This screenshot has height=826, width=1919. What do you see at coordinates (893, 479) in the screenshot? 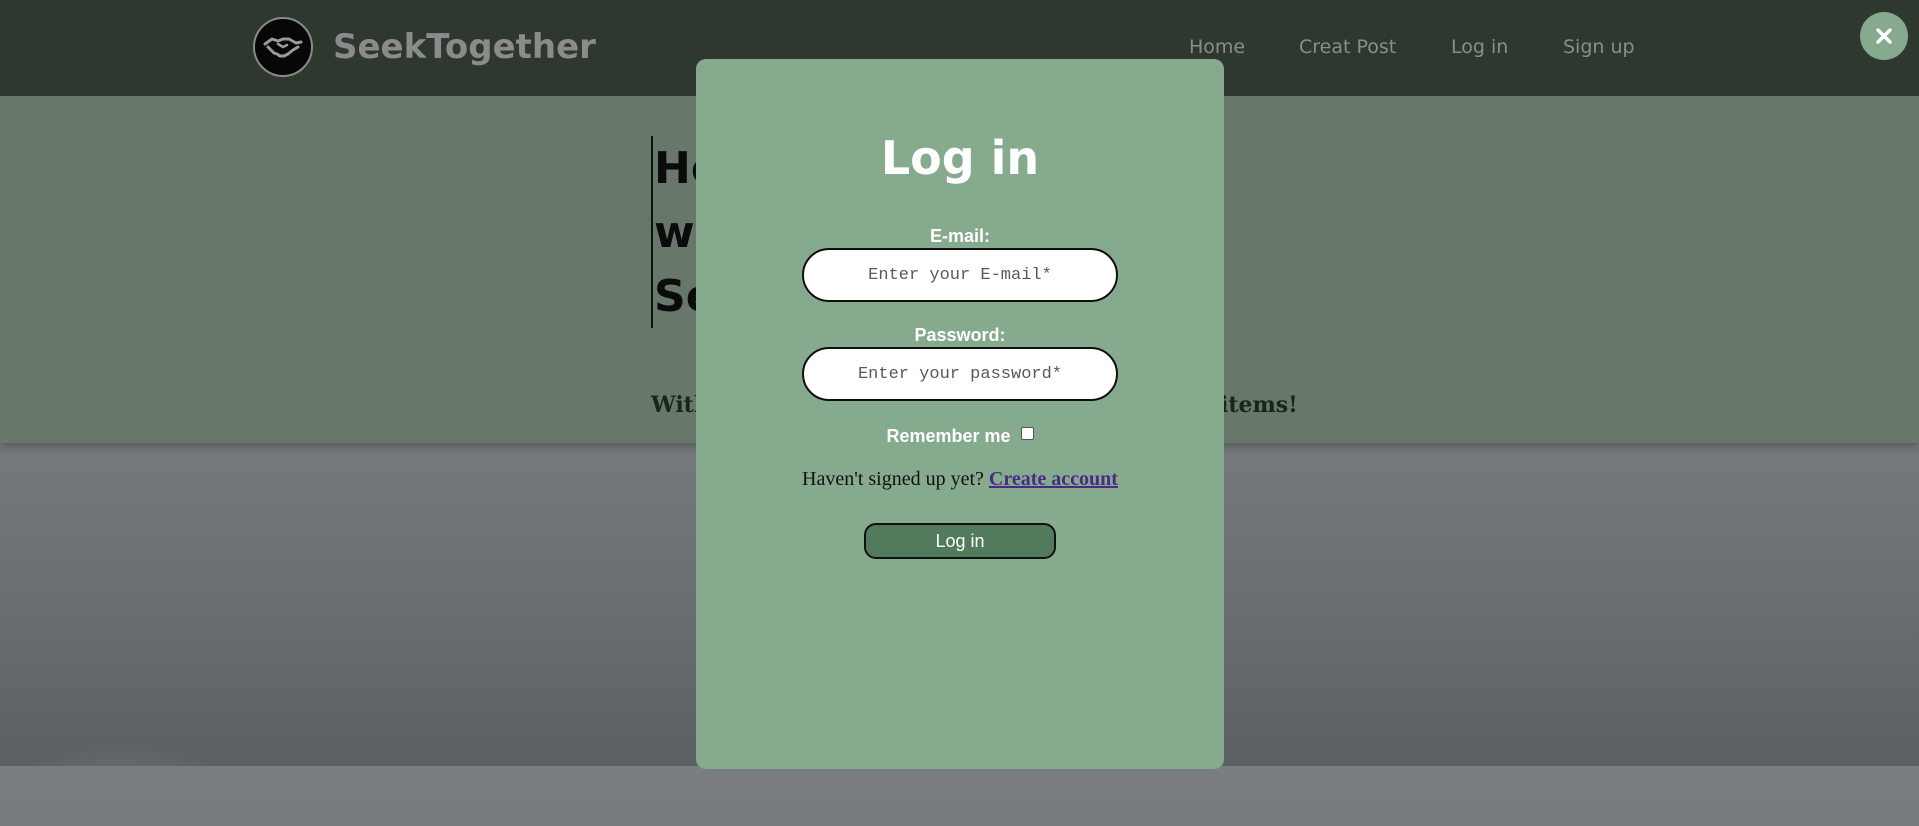
I see `signup-prompt: Haven't signed up yet?` at bounding box center [893, 479].